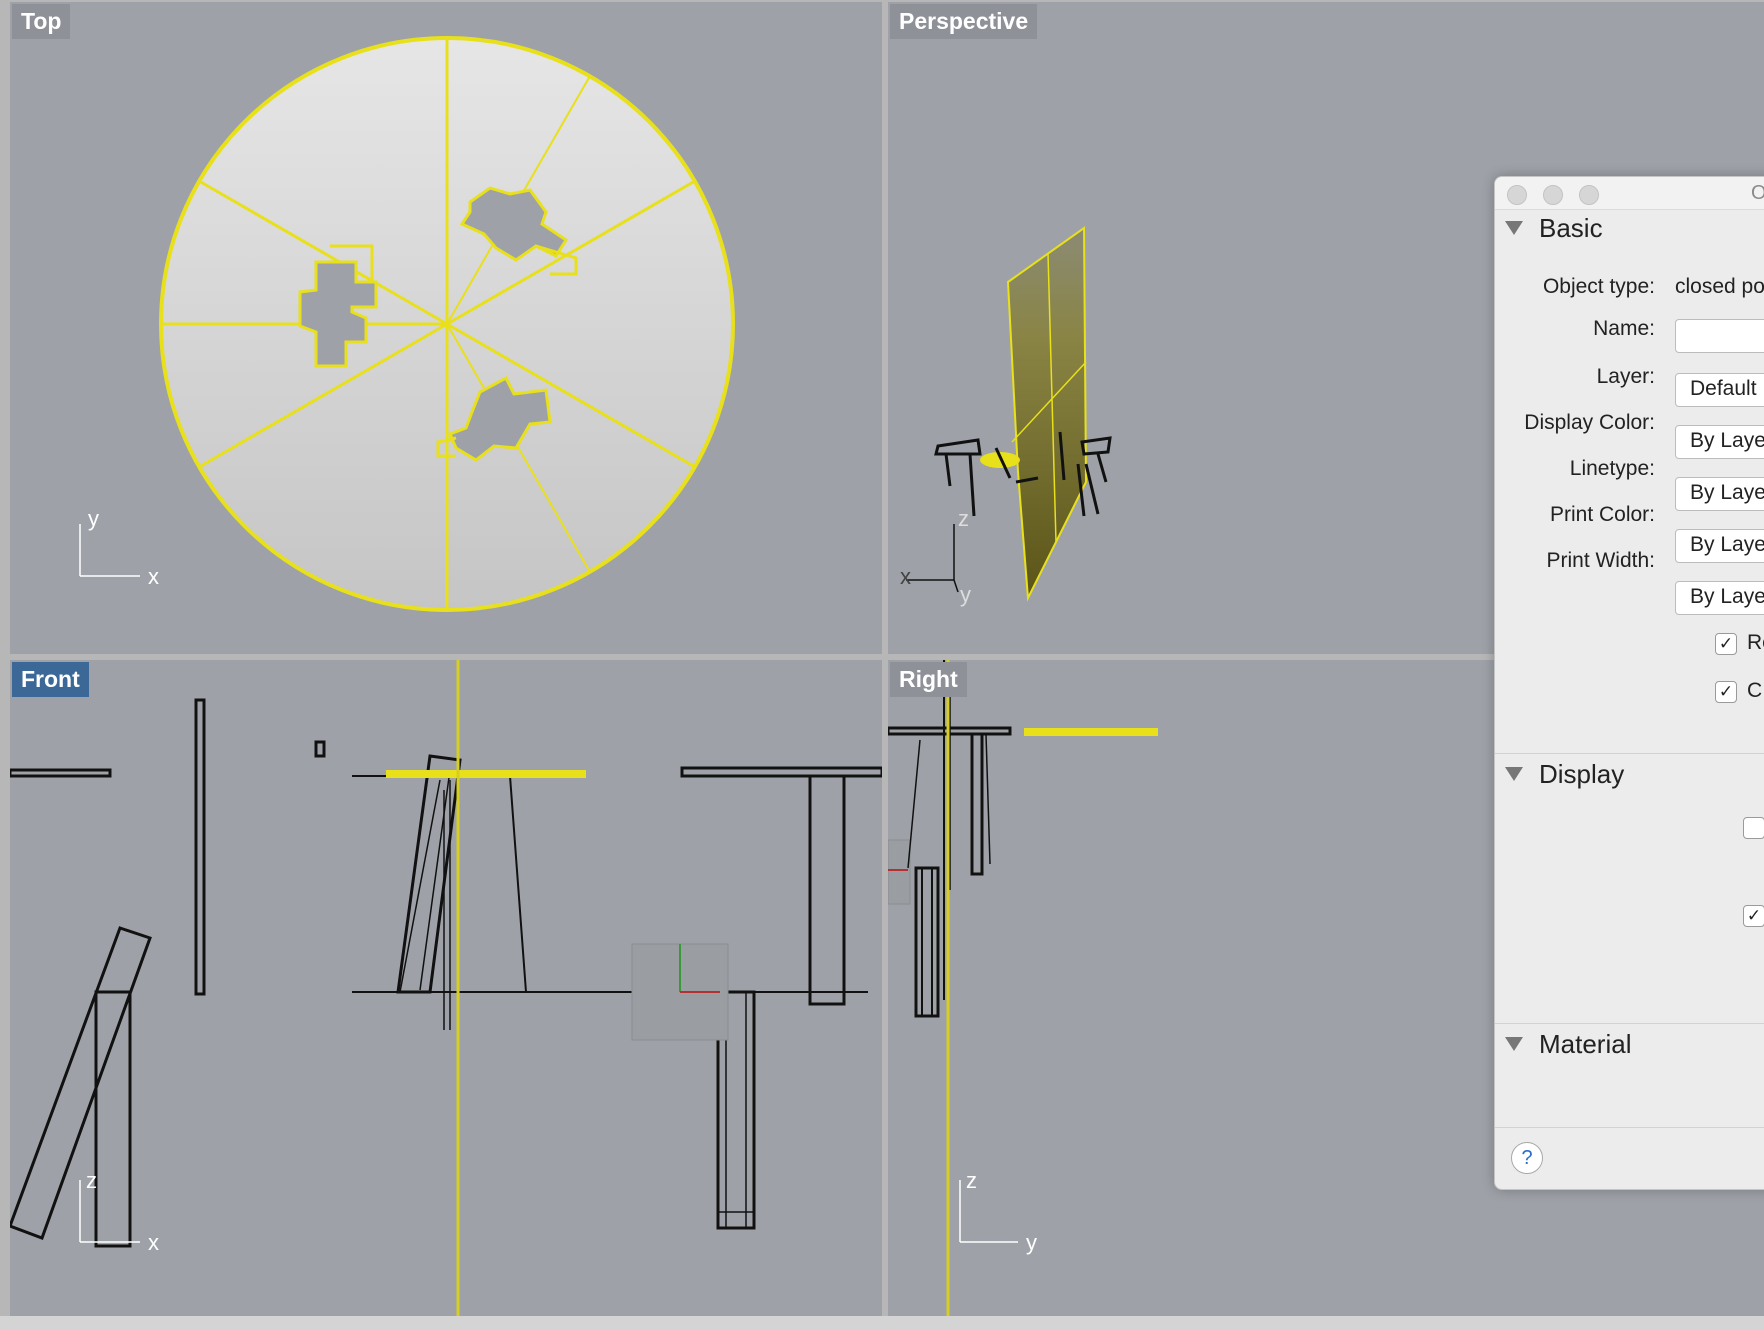  Describe the element at coordinates (1753, 916) in the screenshot. I see `display-checkbox-2: ✓` at that location.